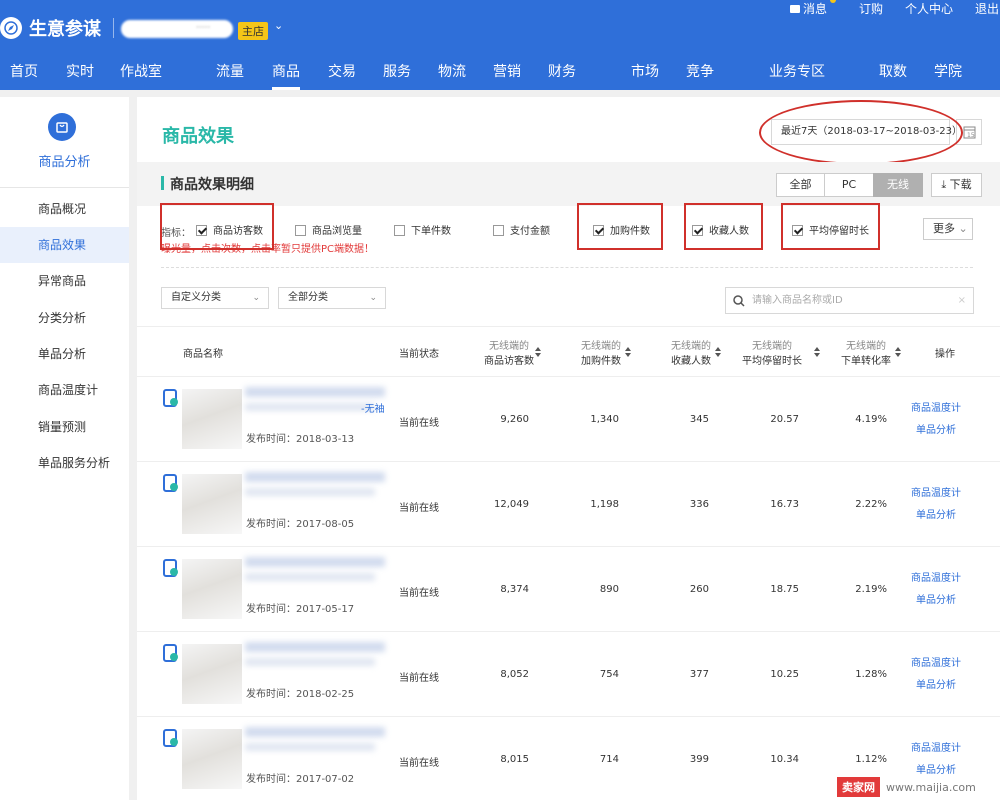 The image size is (1000, 800). What do you see at coordinates (64, 427) in the screenshot?
I see `sidebar-item-forecast: 销量预测` at bounding box center [64, 427].